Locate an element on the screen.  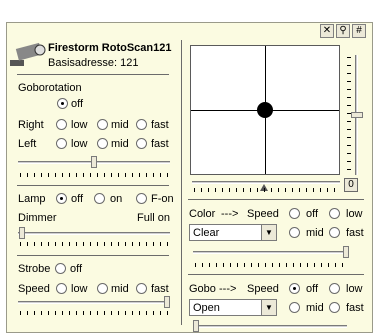
right-low-label: low is located at coordinates (79, 125).